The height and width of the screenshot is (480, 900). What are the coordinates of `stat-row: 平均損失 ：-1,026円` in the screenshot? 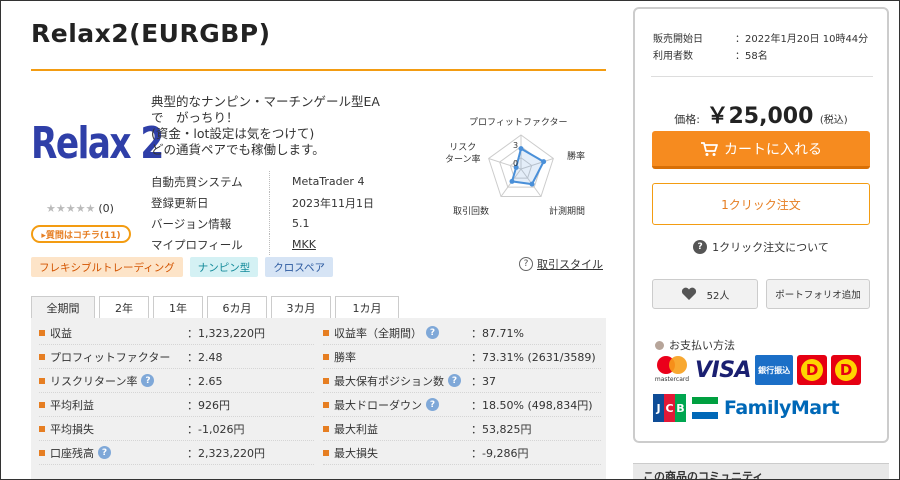 It's located at (176, 429).